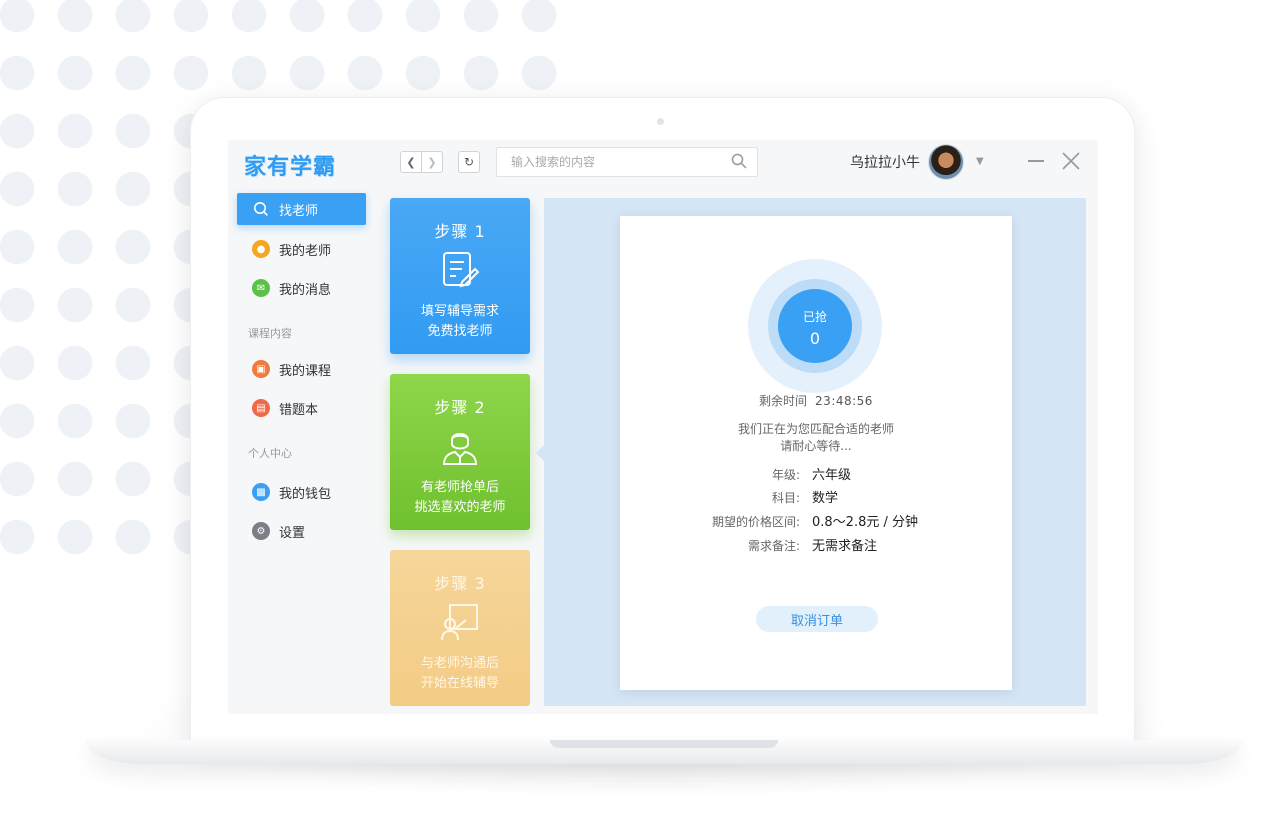 The height and width of the screenshot is (840, 1286). I want to click on sidebar-item-settings: ⚙ 设置, so click(301, 531).